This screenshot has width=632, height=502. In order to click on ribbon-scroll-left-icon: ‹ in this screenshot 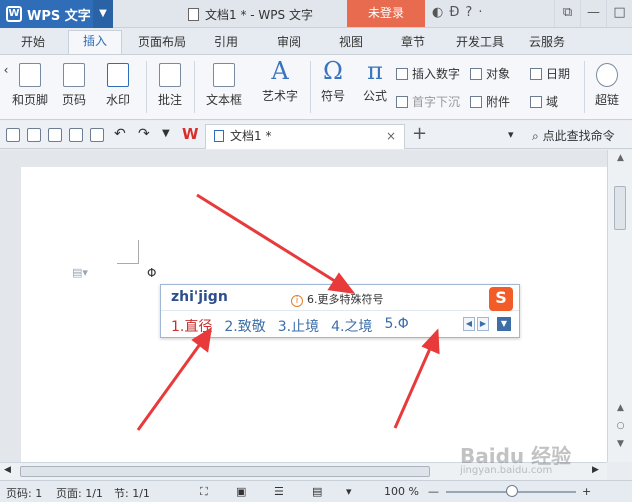, I will do `click(6, 70)`.